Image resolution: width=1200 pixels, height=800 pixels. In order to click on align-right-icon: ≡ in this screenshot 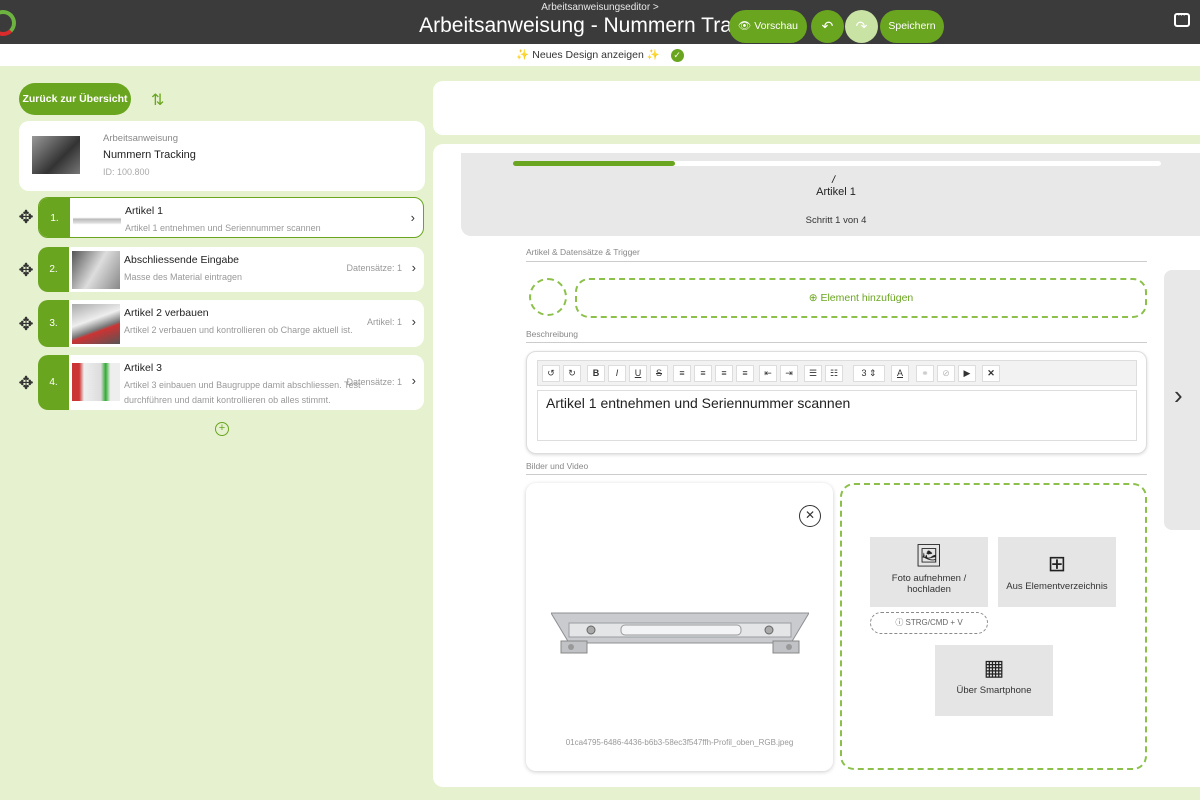, I will do `click(724, 373)`.